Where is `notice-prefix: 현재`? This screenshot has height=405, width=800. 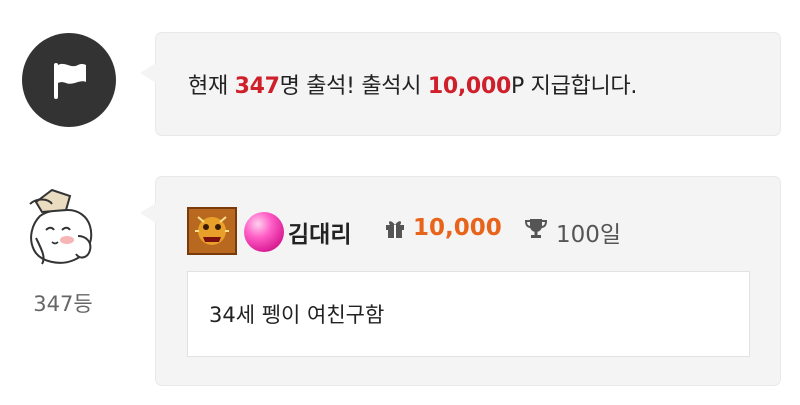
notice-prefix: 현재 is located at coordinates (211, 86).